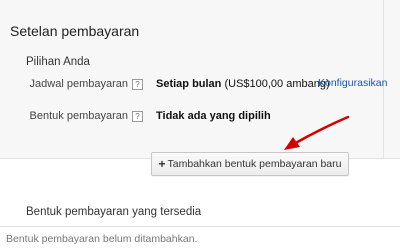  I want to click on payment-schedule-value: Setiap bulan (US$100,00 ambang), so click(243, 84).